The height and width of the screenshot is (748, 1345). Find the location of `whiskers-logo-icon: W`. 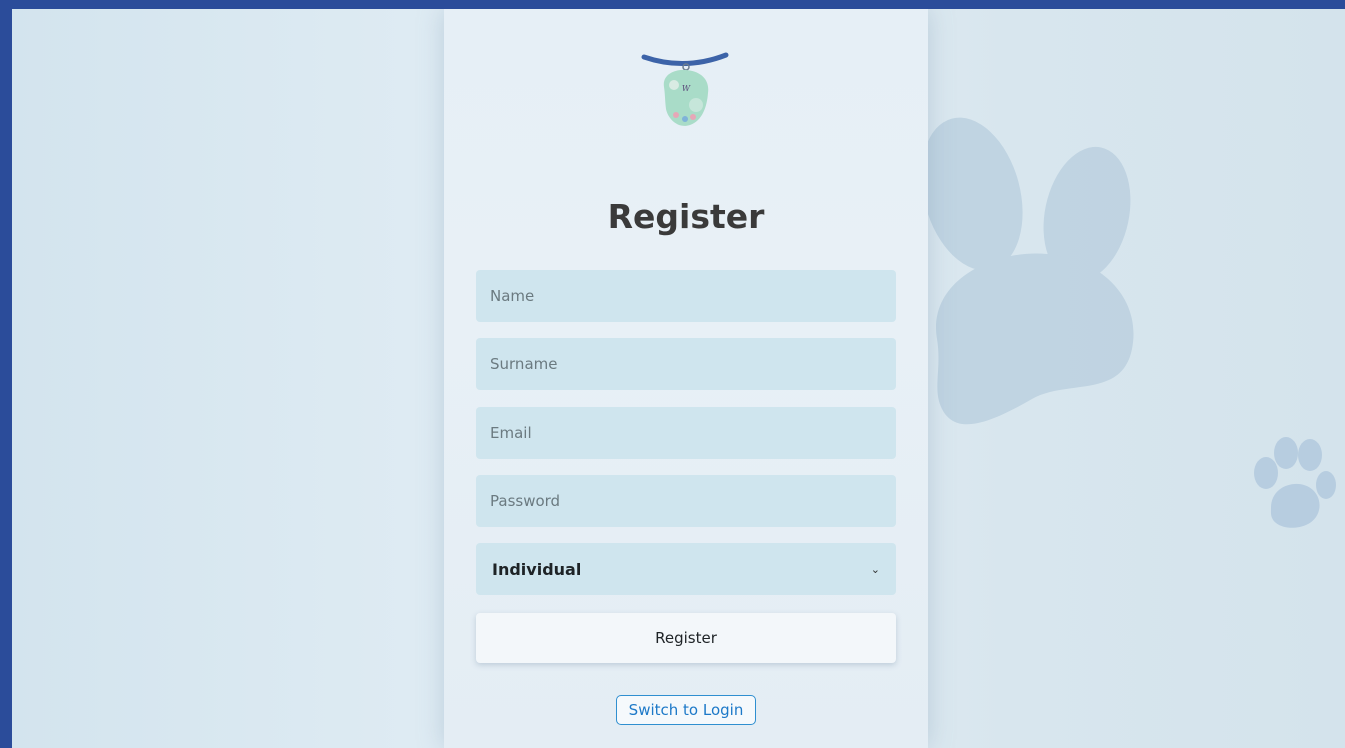

whiskers-logo-icon: W is located at coordinates (685, 89).